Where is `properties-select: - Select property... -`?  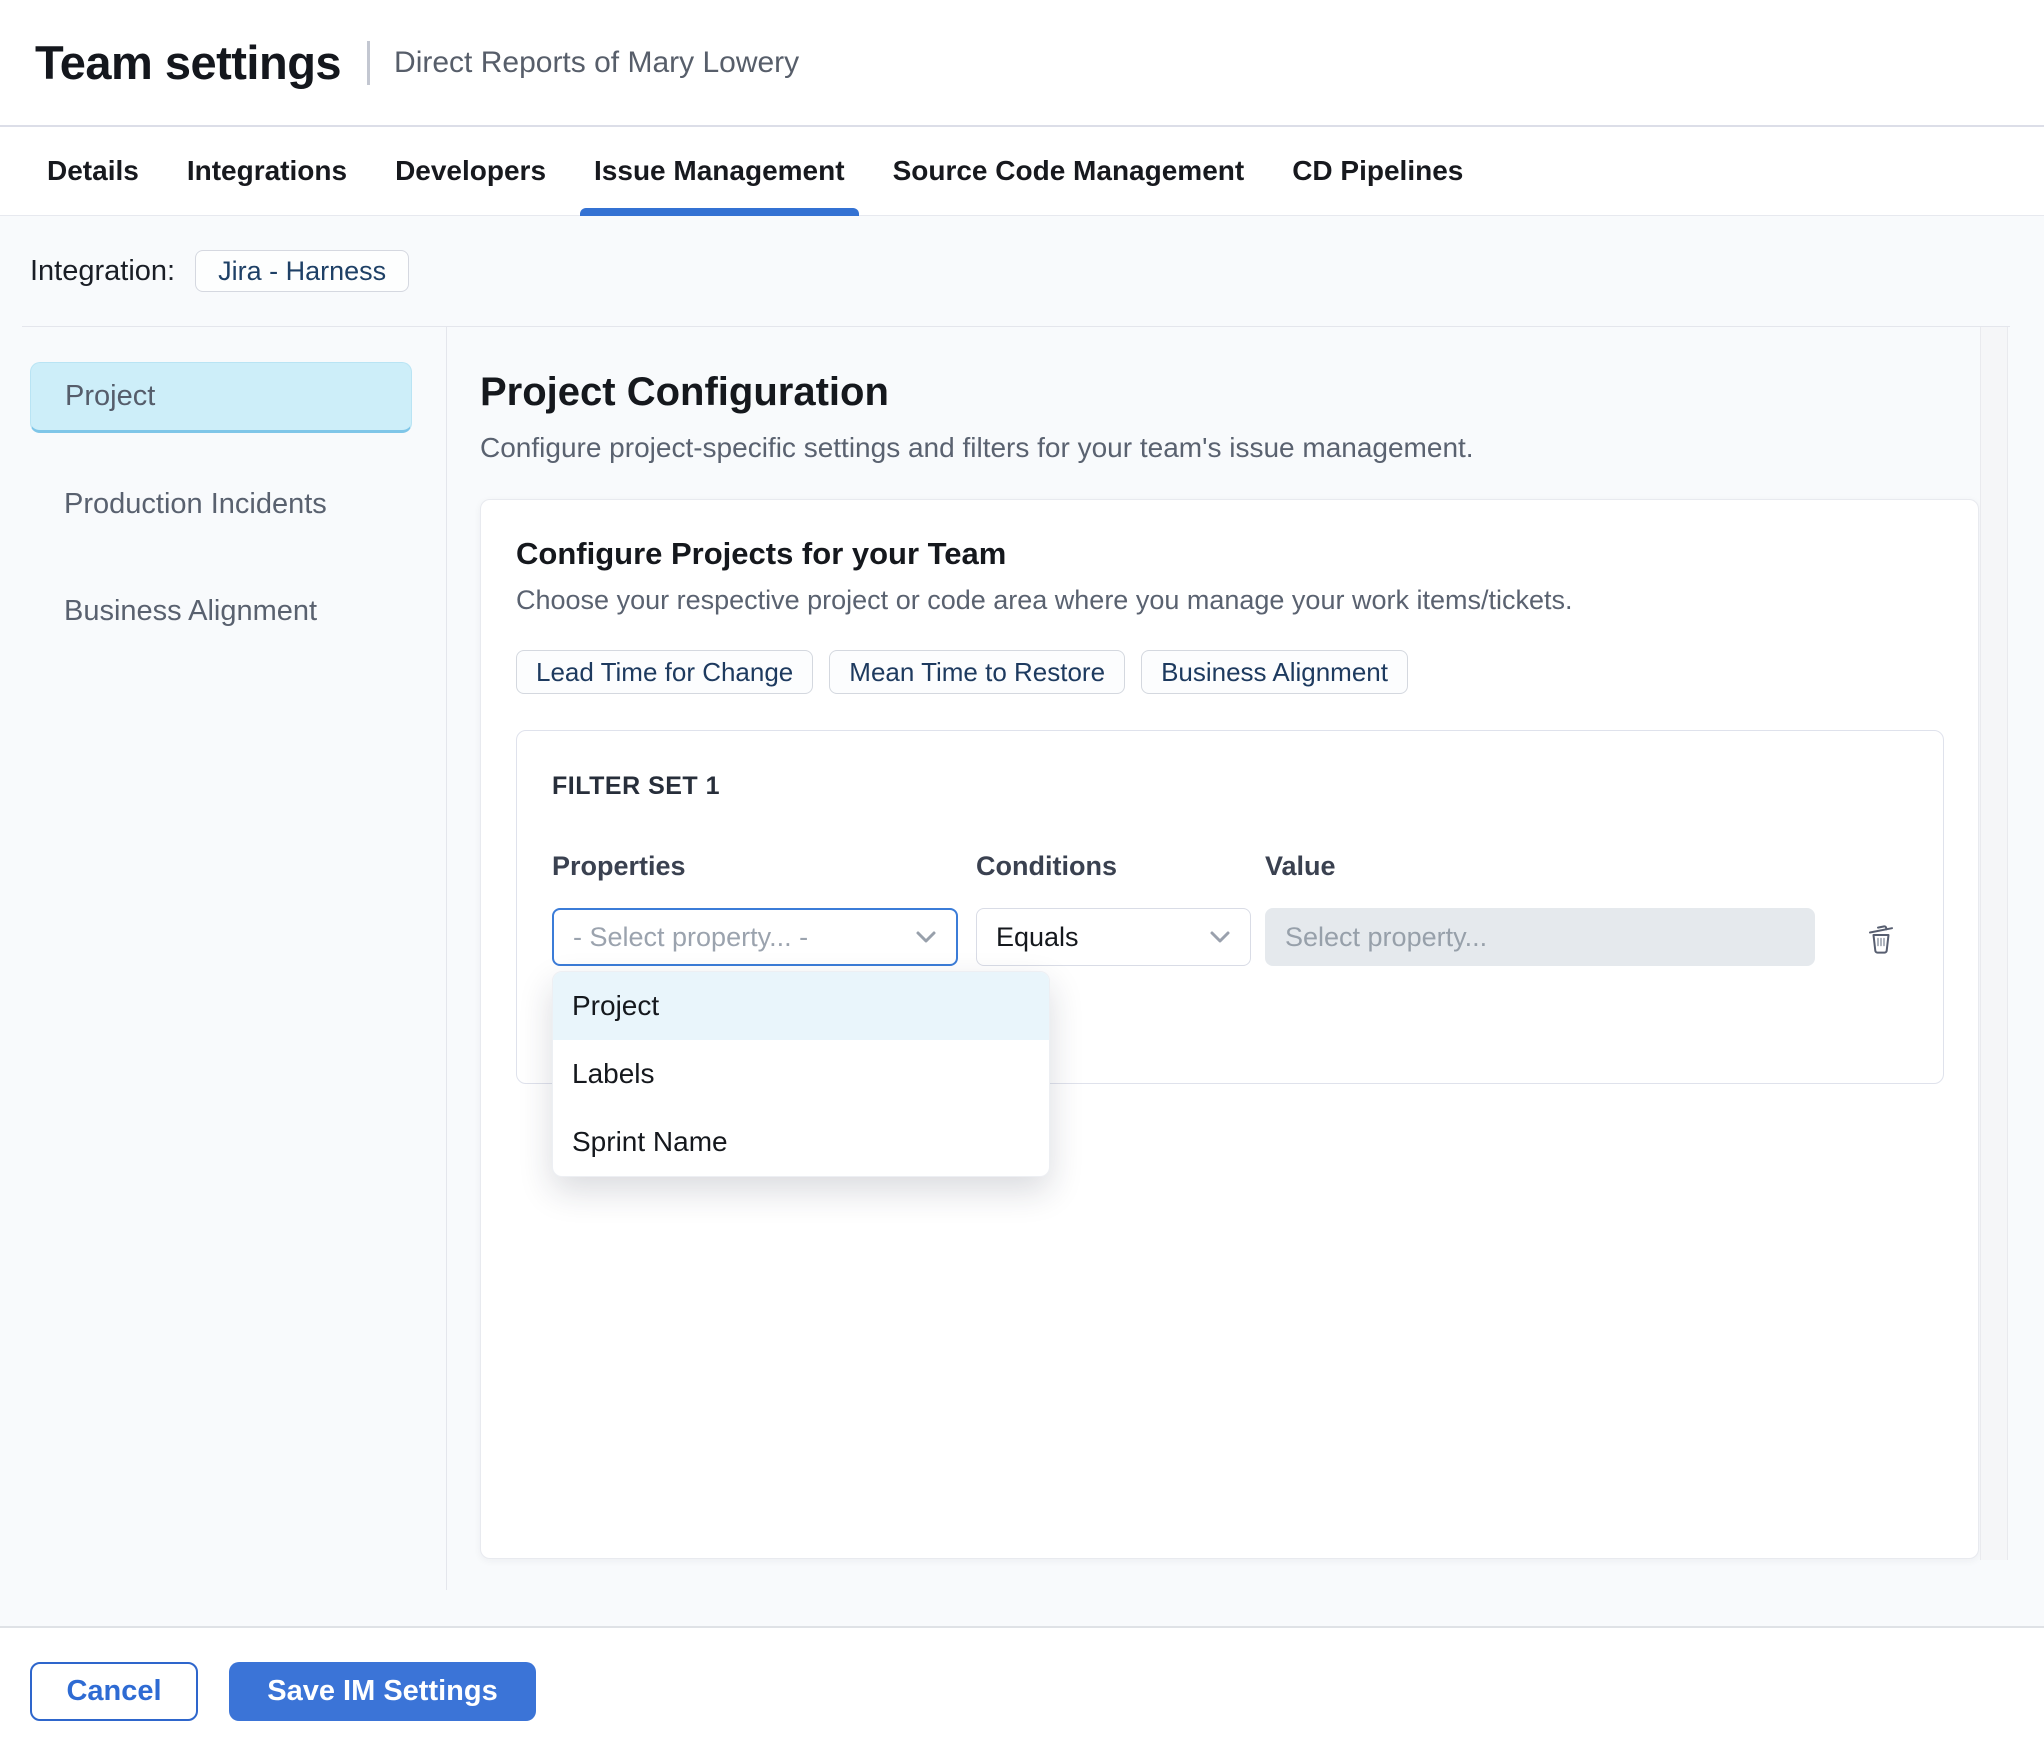 properties-select: - Select property... - is located at coordinates (755, 937).